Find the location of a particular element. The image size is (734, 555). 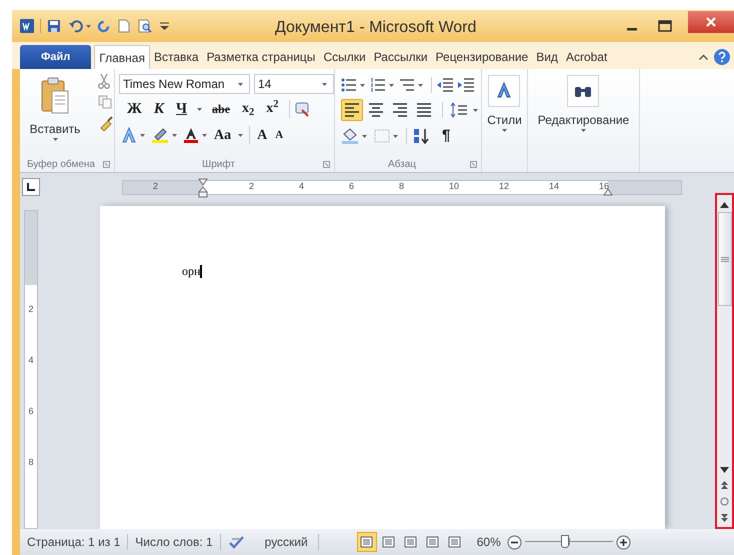

subscript-button: x$_{2}$ is located at coordinates (248, 109).